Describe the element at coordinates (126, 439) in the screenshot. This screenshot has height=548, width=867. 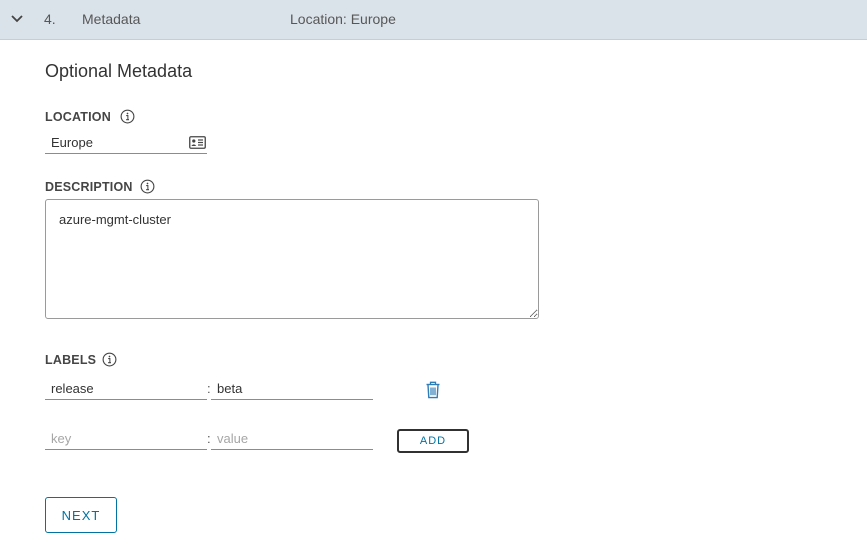
I see `new-label-key-input` at that location.